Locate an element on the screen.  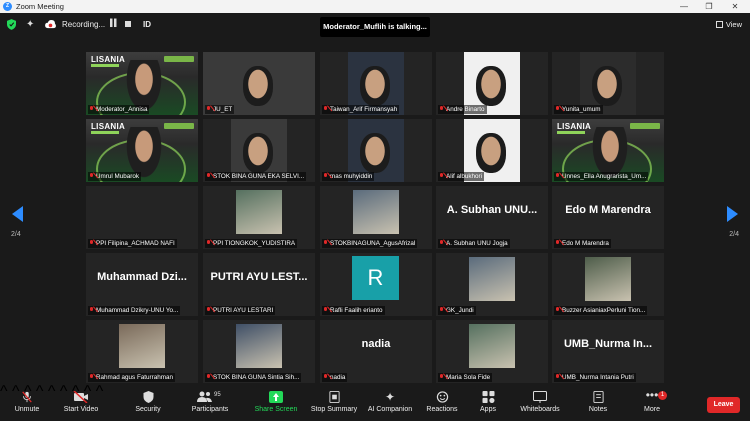
participant-name: Maria Sola Fide is located at coordinates (468, 377).